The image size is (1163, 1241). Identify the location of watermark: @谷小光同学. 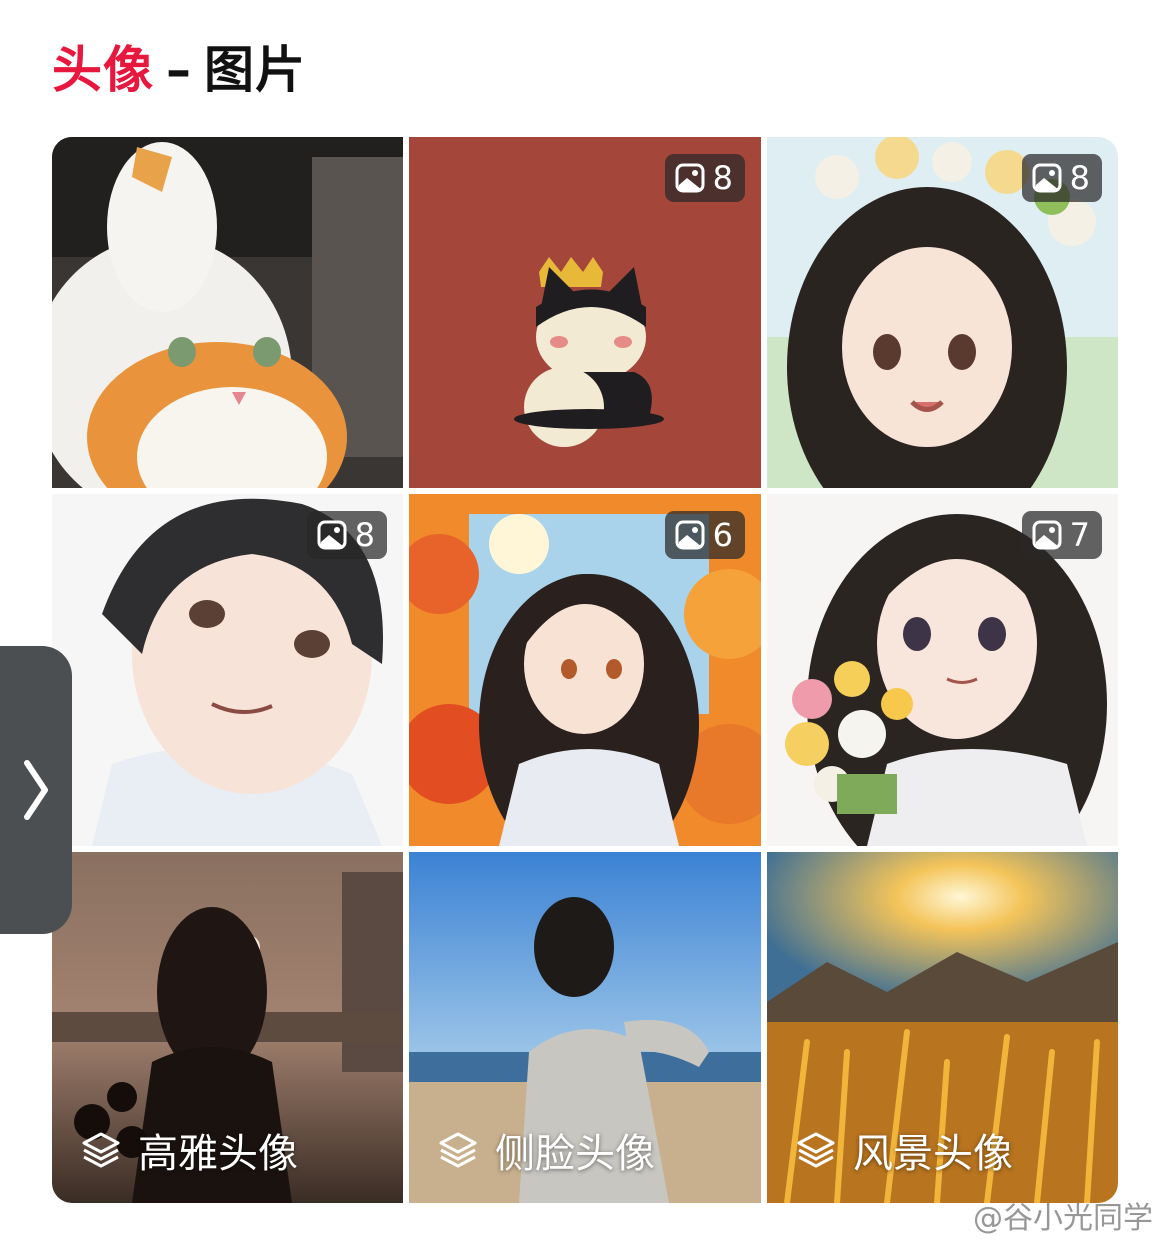
(1063, 1215).